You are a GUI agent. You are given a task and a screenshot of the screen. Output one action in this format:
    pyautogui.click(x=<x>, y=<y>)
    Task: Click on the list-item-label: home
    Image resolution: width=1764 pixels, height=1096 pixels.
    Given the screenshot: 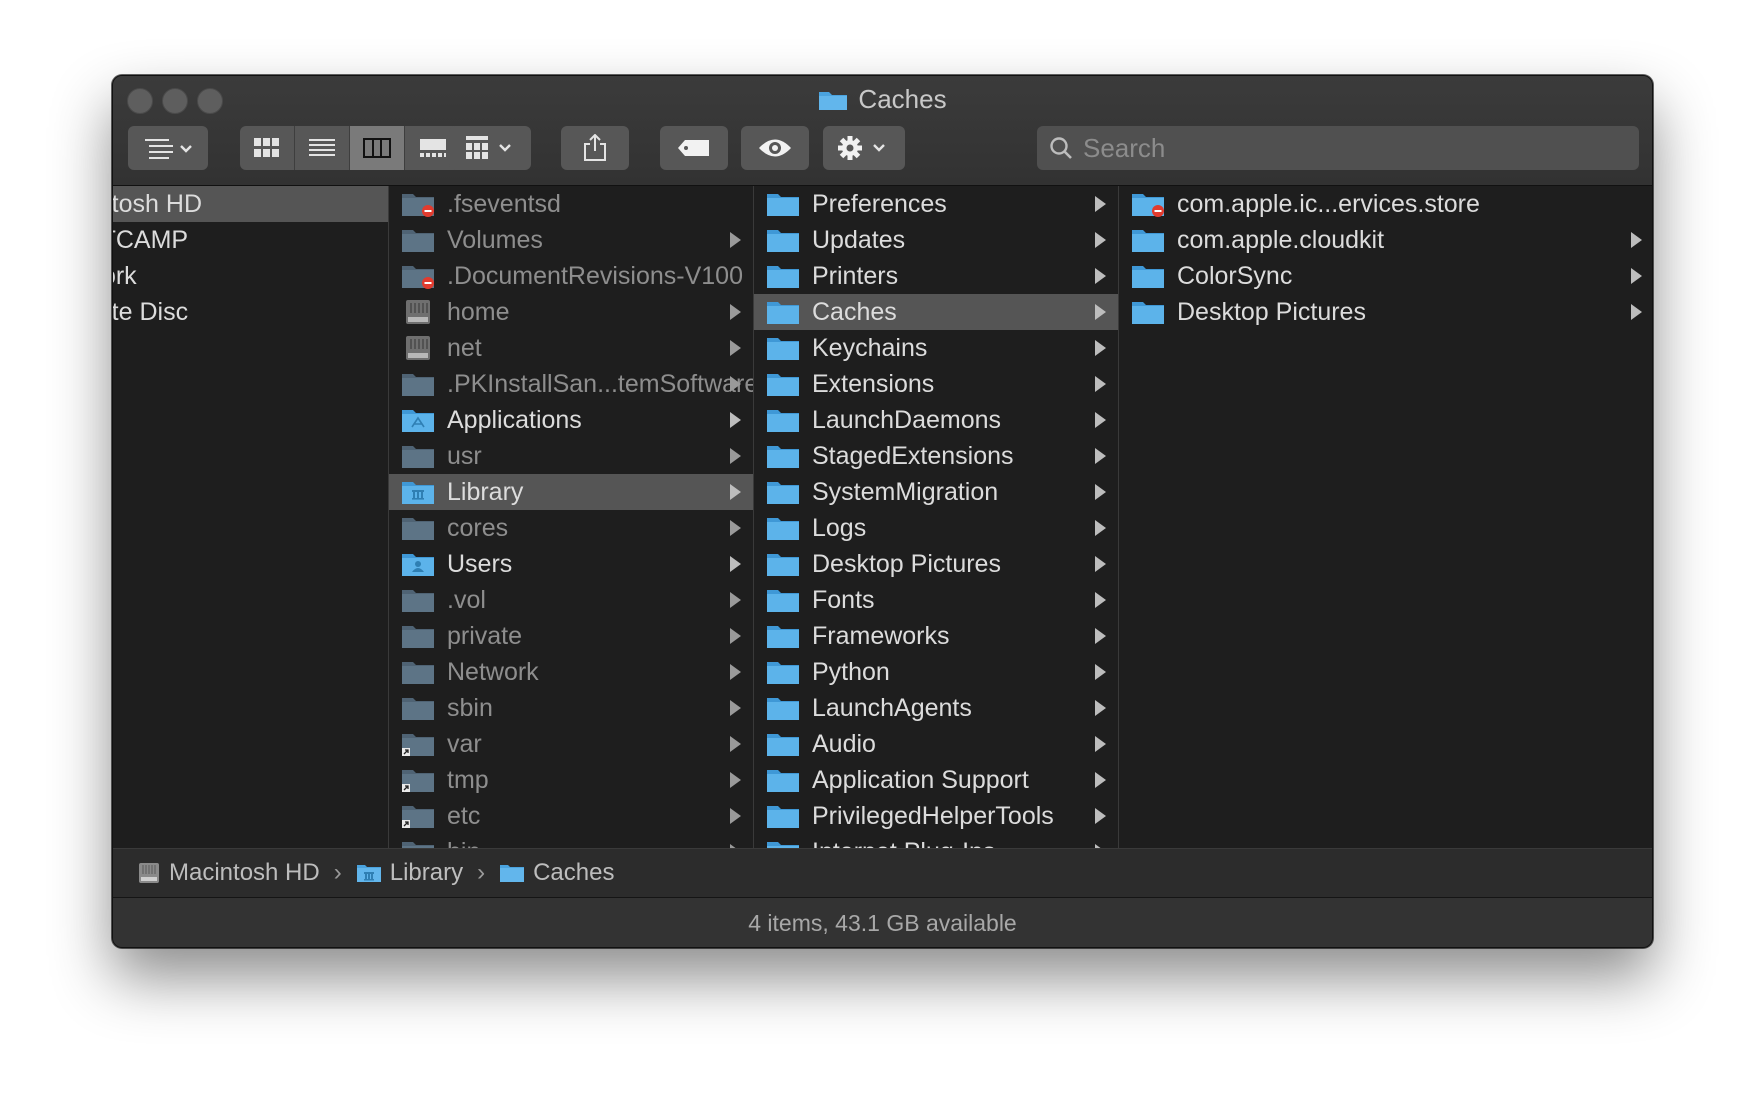 What is the action you would take?
    pyautogui.click(x=478, y=311)
    